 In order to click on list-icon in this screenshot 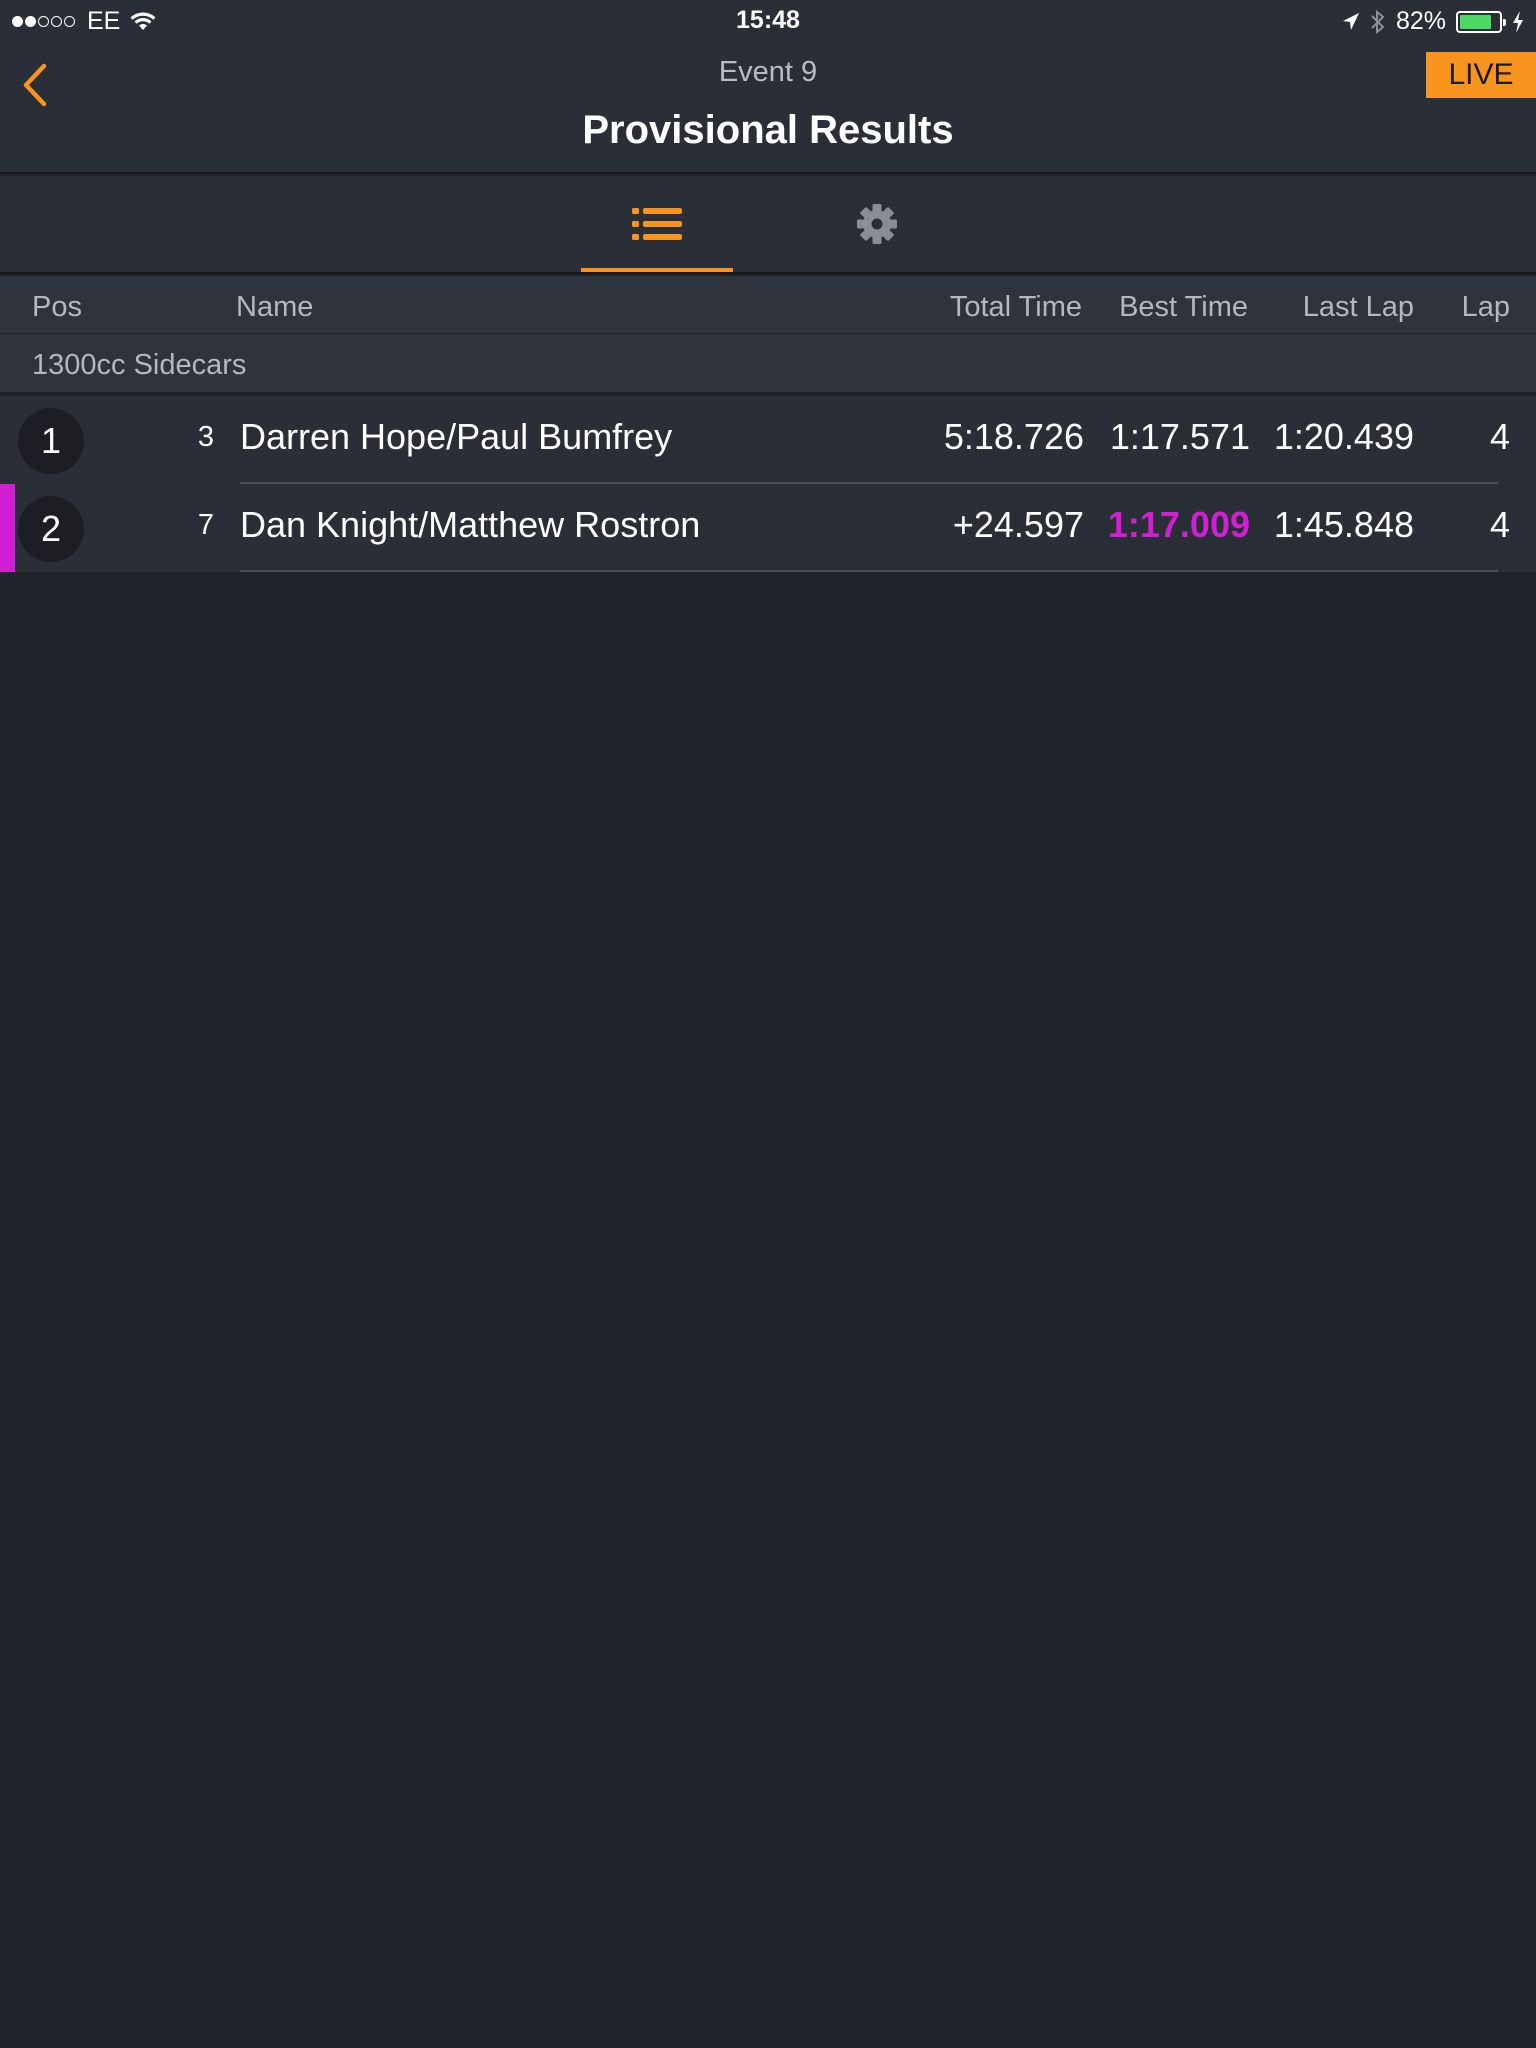, I will do `click(657, 224)`.